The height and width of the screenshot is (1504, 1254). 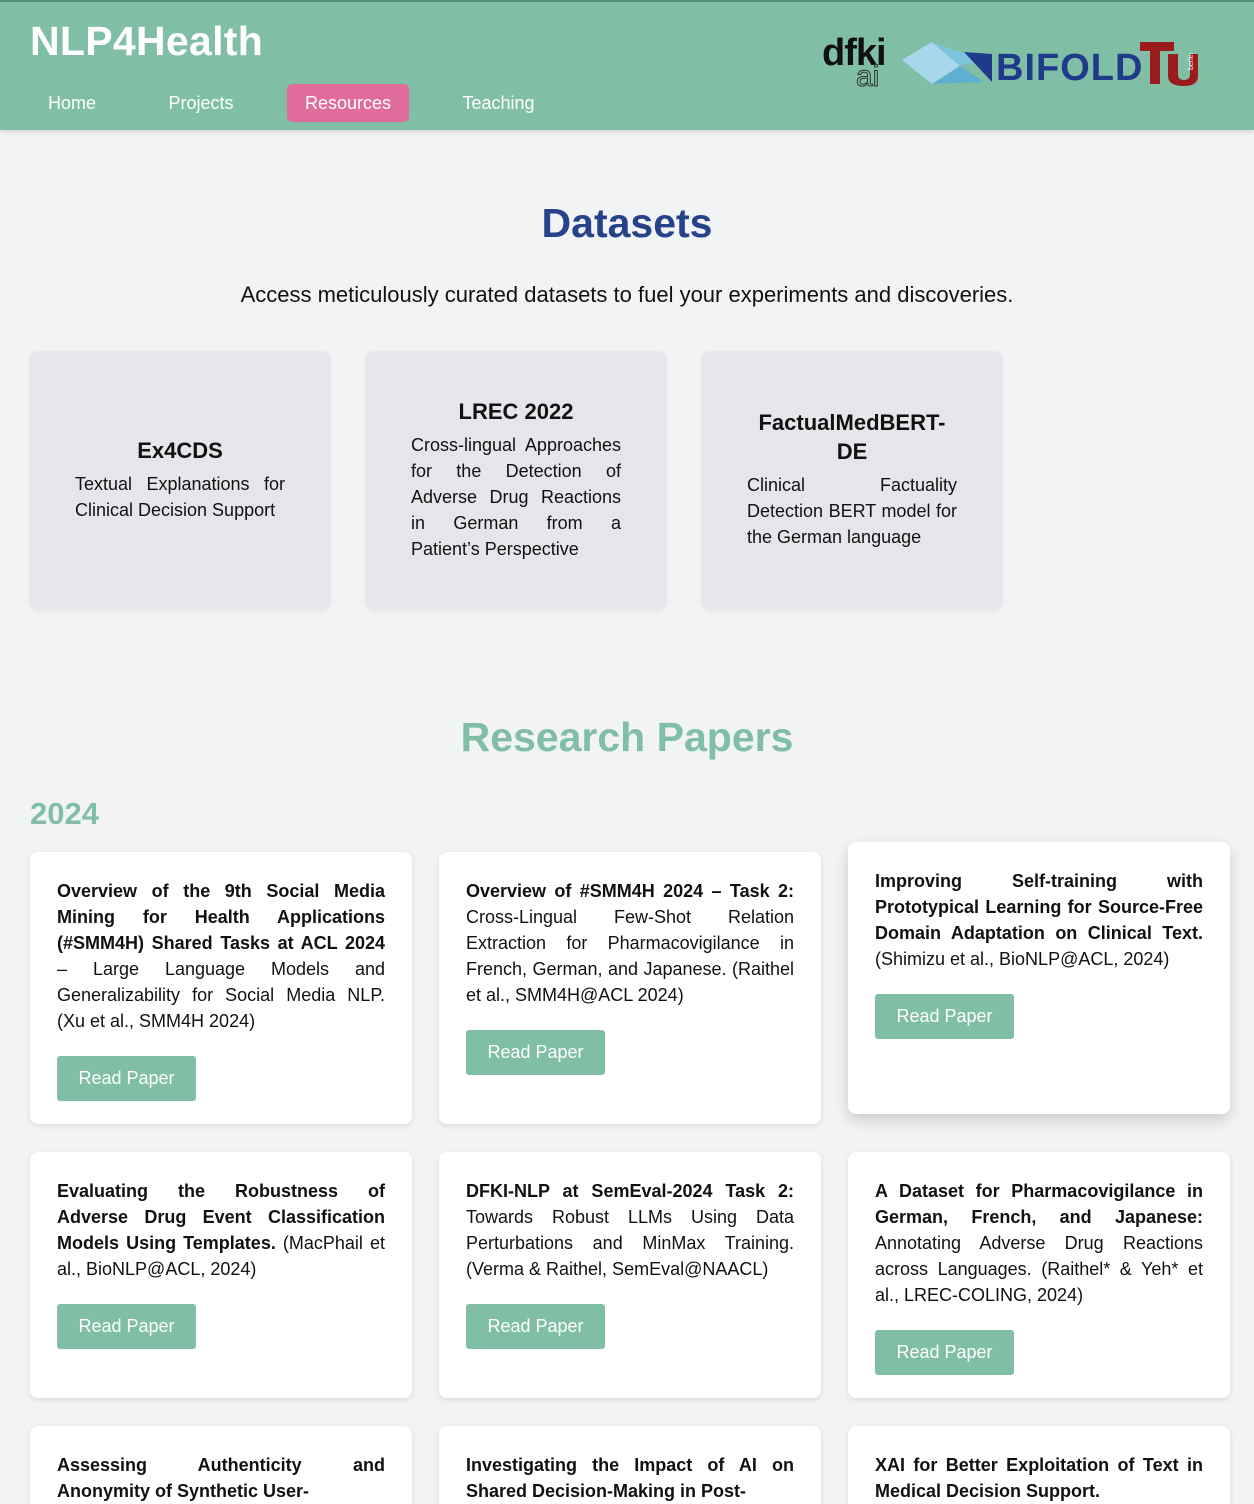 What do you see at coordinates (1170, 64) in the screenshot?
I see `tu-berlin-logo: berlin` at bounding box center [1170, 64].